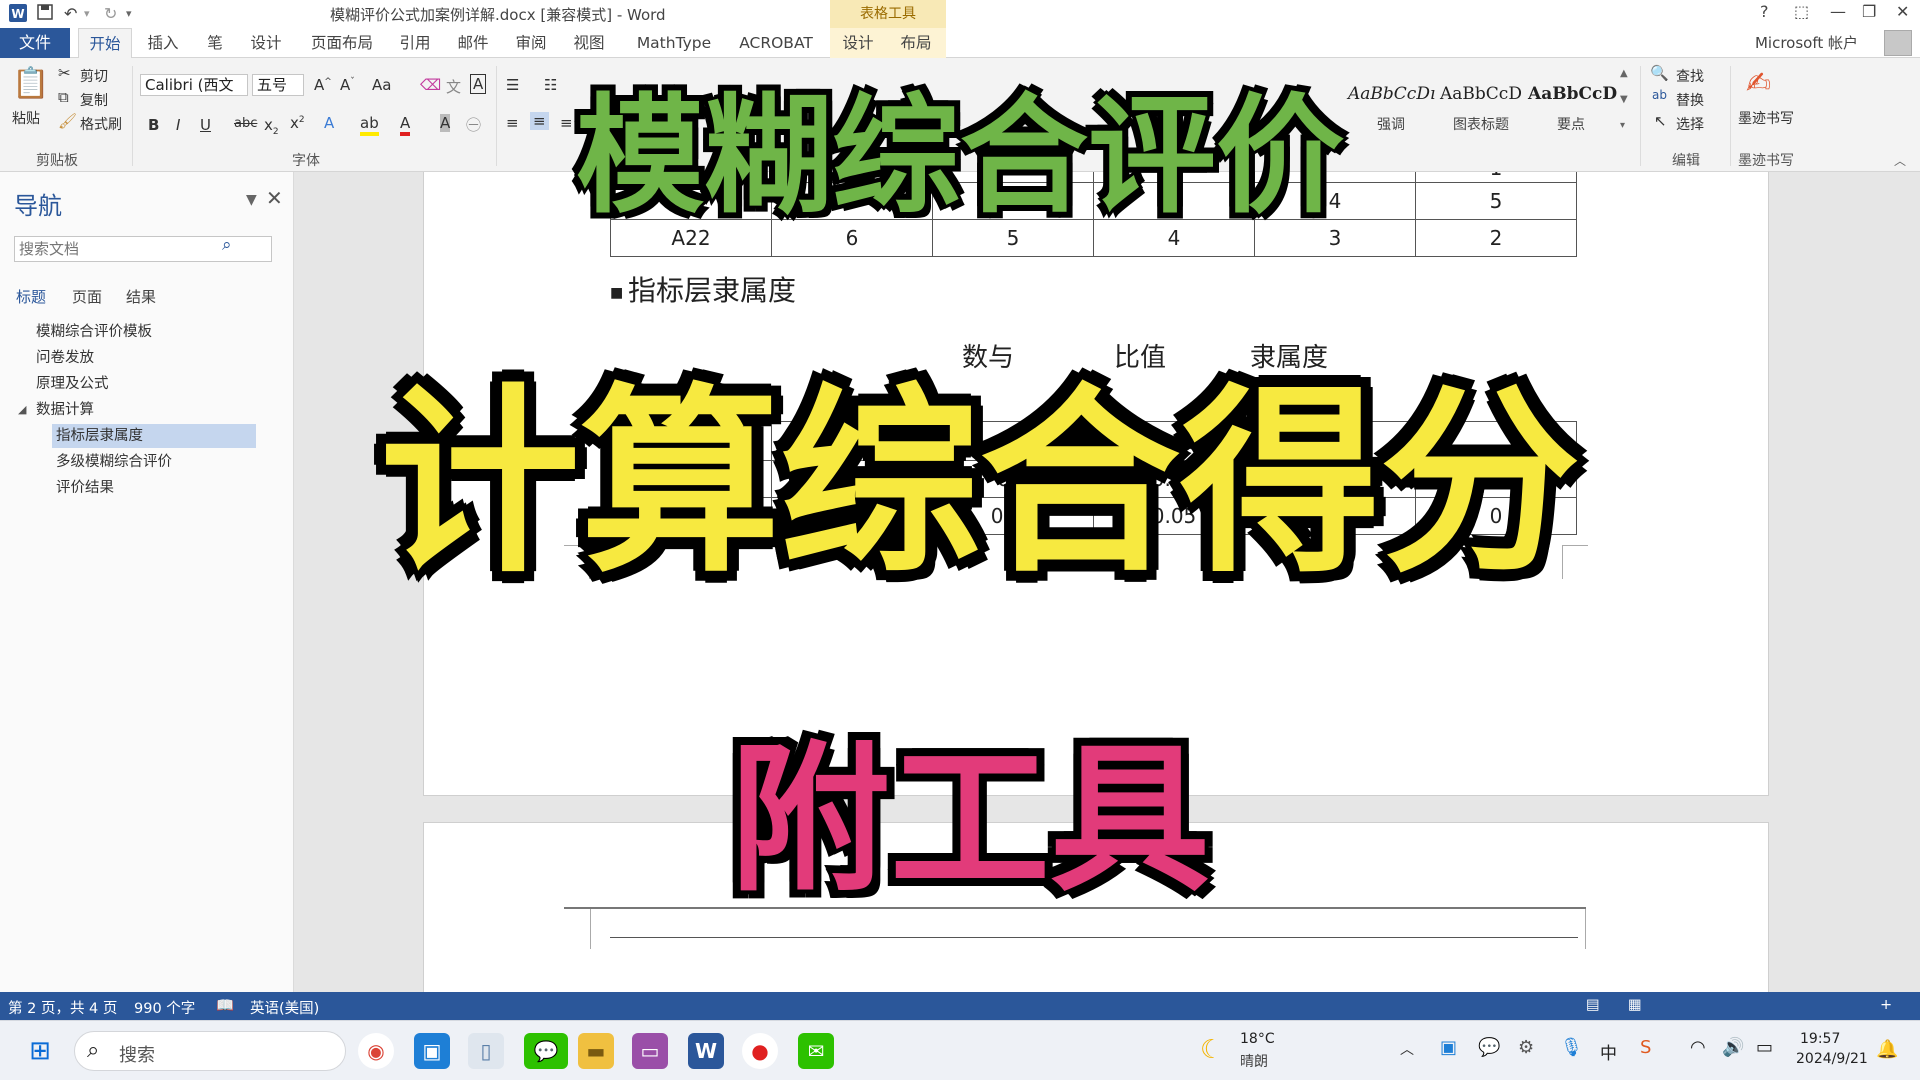  I want to click on enclose-characters-icon: ㊀, so click(473, 124).